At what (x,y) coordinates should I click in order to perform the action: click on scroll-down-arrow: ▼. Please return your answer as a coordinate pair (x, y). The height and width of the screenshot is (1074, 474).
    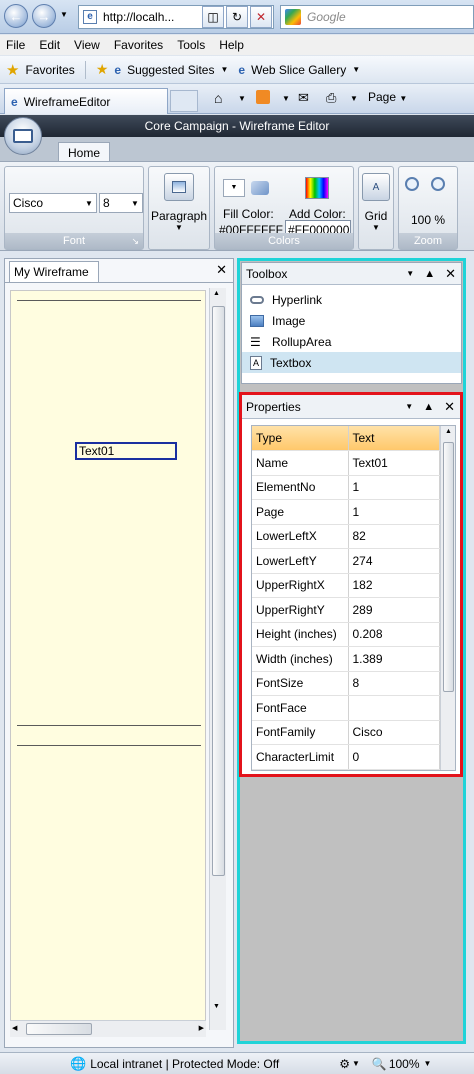
    Looking at the image, I should click on (216, 1006).